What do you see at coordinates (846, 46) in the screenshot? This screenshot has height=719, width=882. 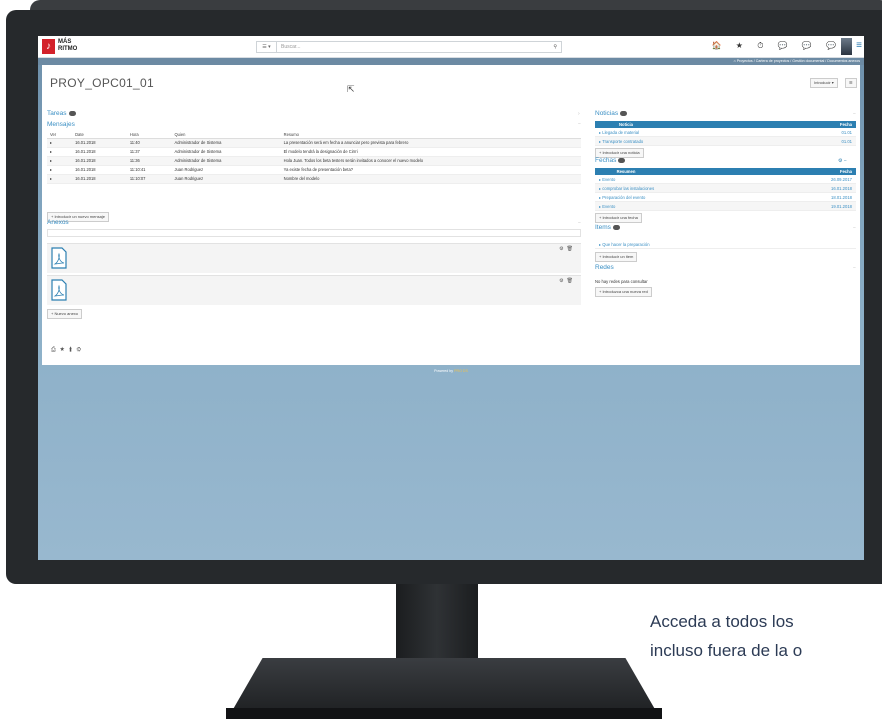 I see `avatar` at bounding box center [846, 46].